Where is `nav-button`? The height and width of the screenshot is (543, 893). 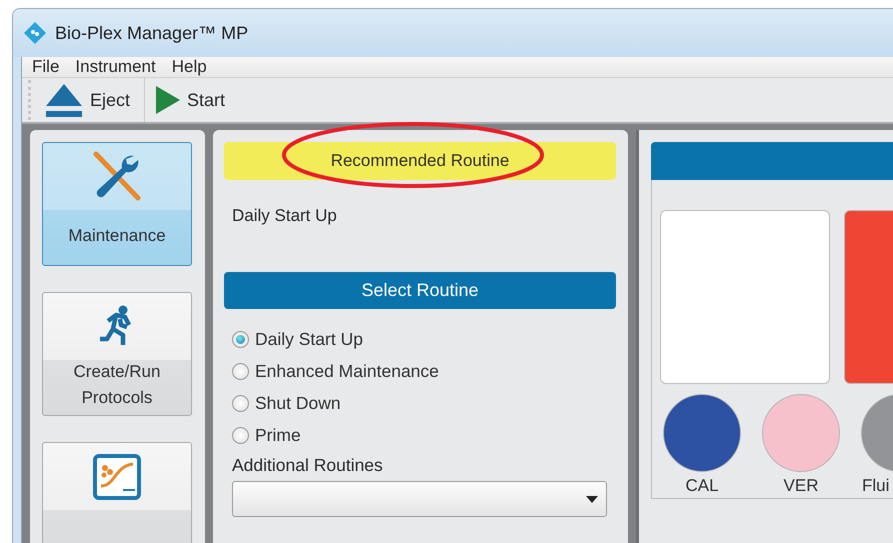 nav-button is located at coordinates (117, 492).